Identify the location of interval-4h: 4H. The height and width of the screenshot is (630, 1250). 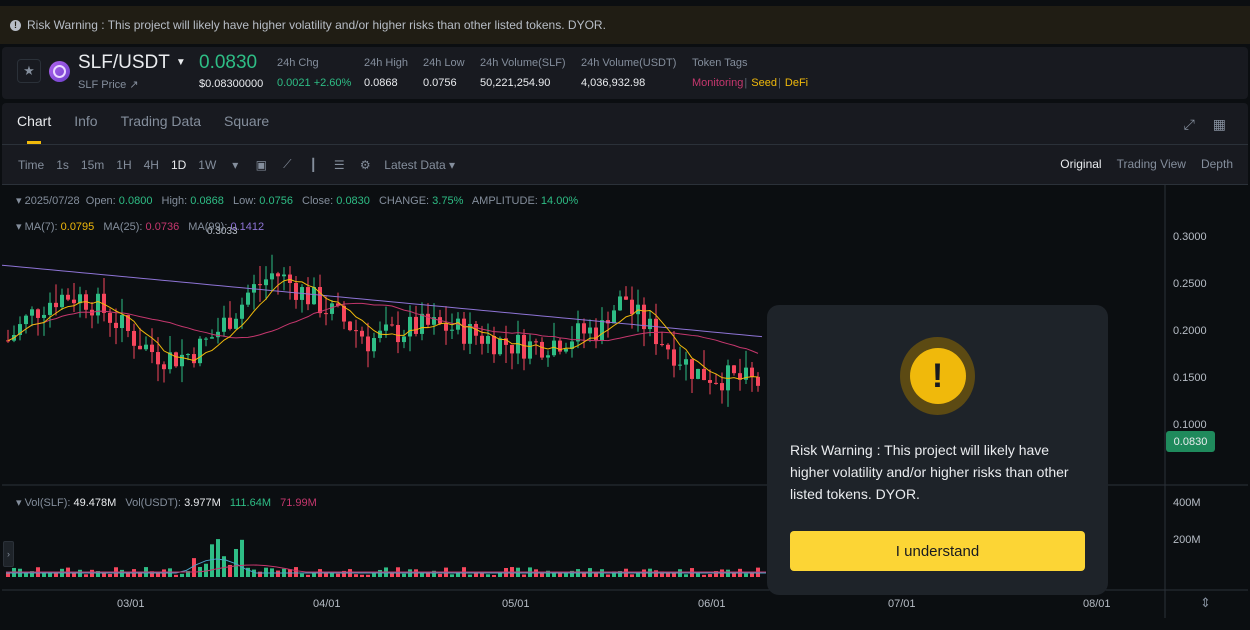
(151, 165).